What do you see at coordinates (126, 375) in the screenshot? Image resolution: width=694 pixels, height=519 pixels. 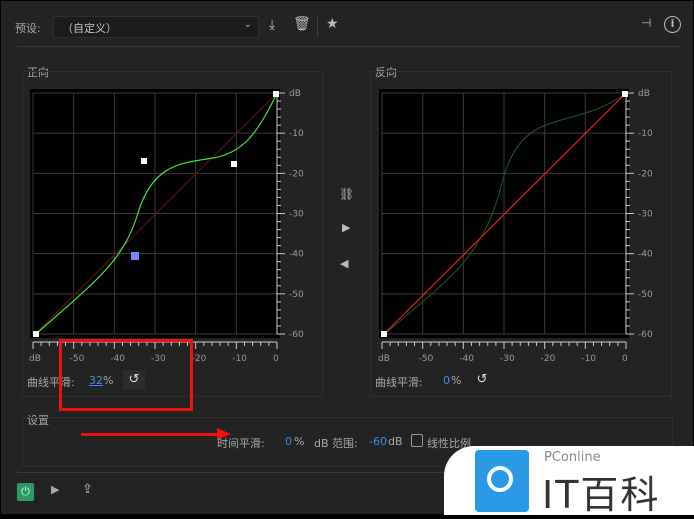 I see `highlight-box` at bounding box center [126, 375].